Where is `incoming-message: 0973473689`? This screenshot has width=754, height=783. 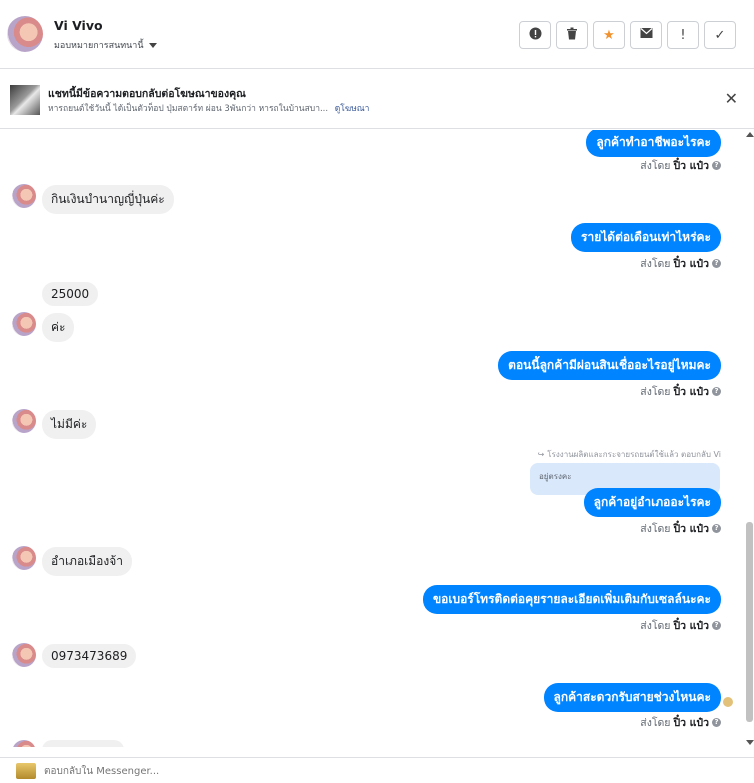 incoming-message: 0973473689 is located at coordinates (89, 656).